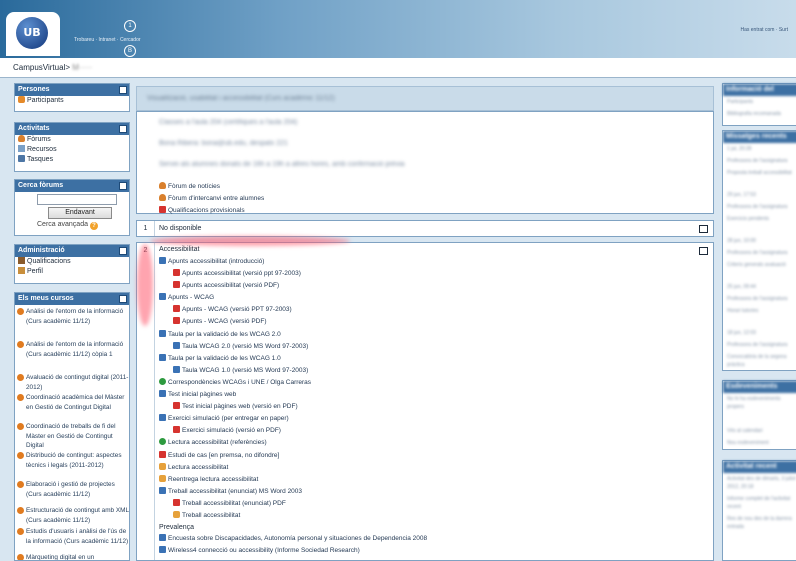 The image size is (796, 561). Describe the element at coordinates (162, 466) in the screenshot. I see `assign-icon` at that location.